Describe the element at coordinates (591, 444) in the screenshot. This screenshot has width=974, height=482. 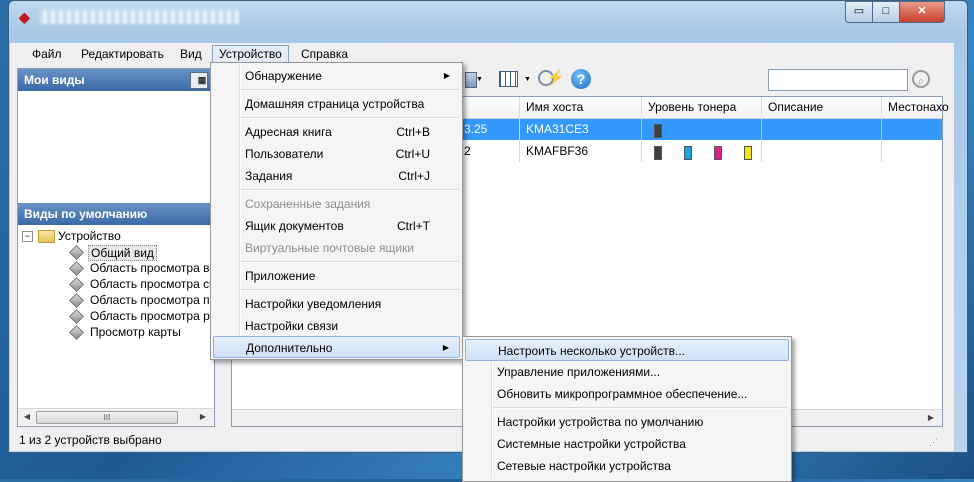
I see `menu-item-label: Системные настройки устройства` at that location.